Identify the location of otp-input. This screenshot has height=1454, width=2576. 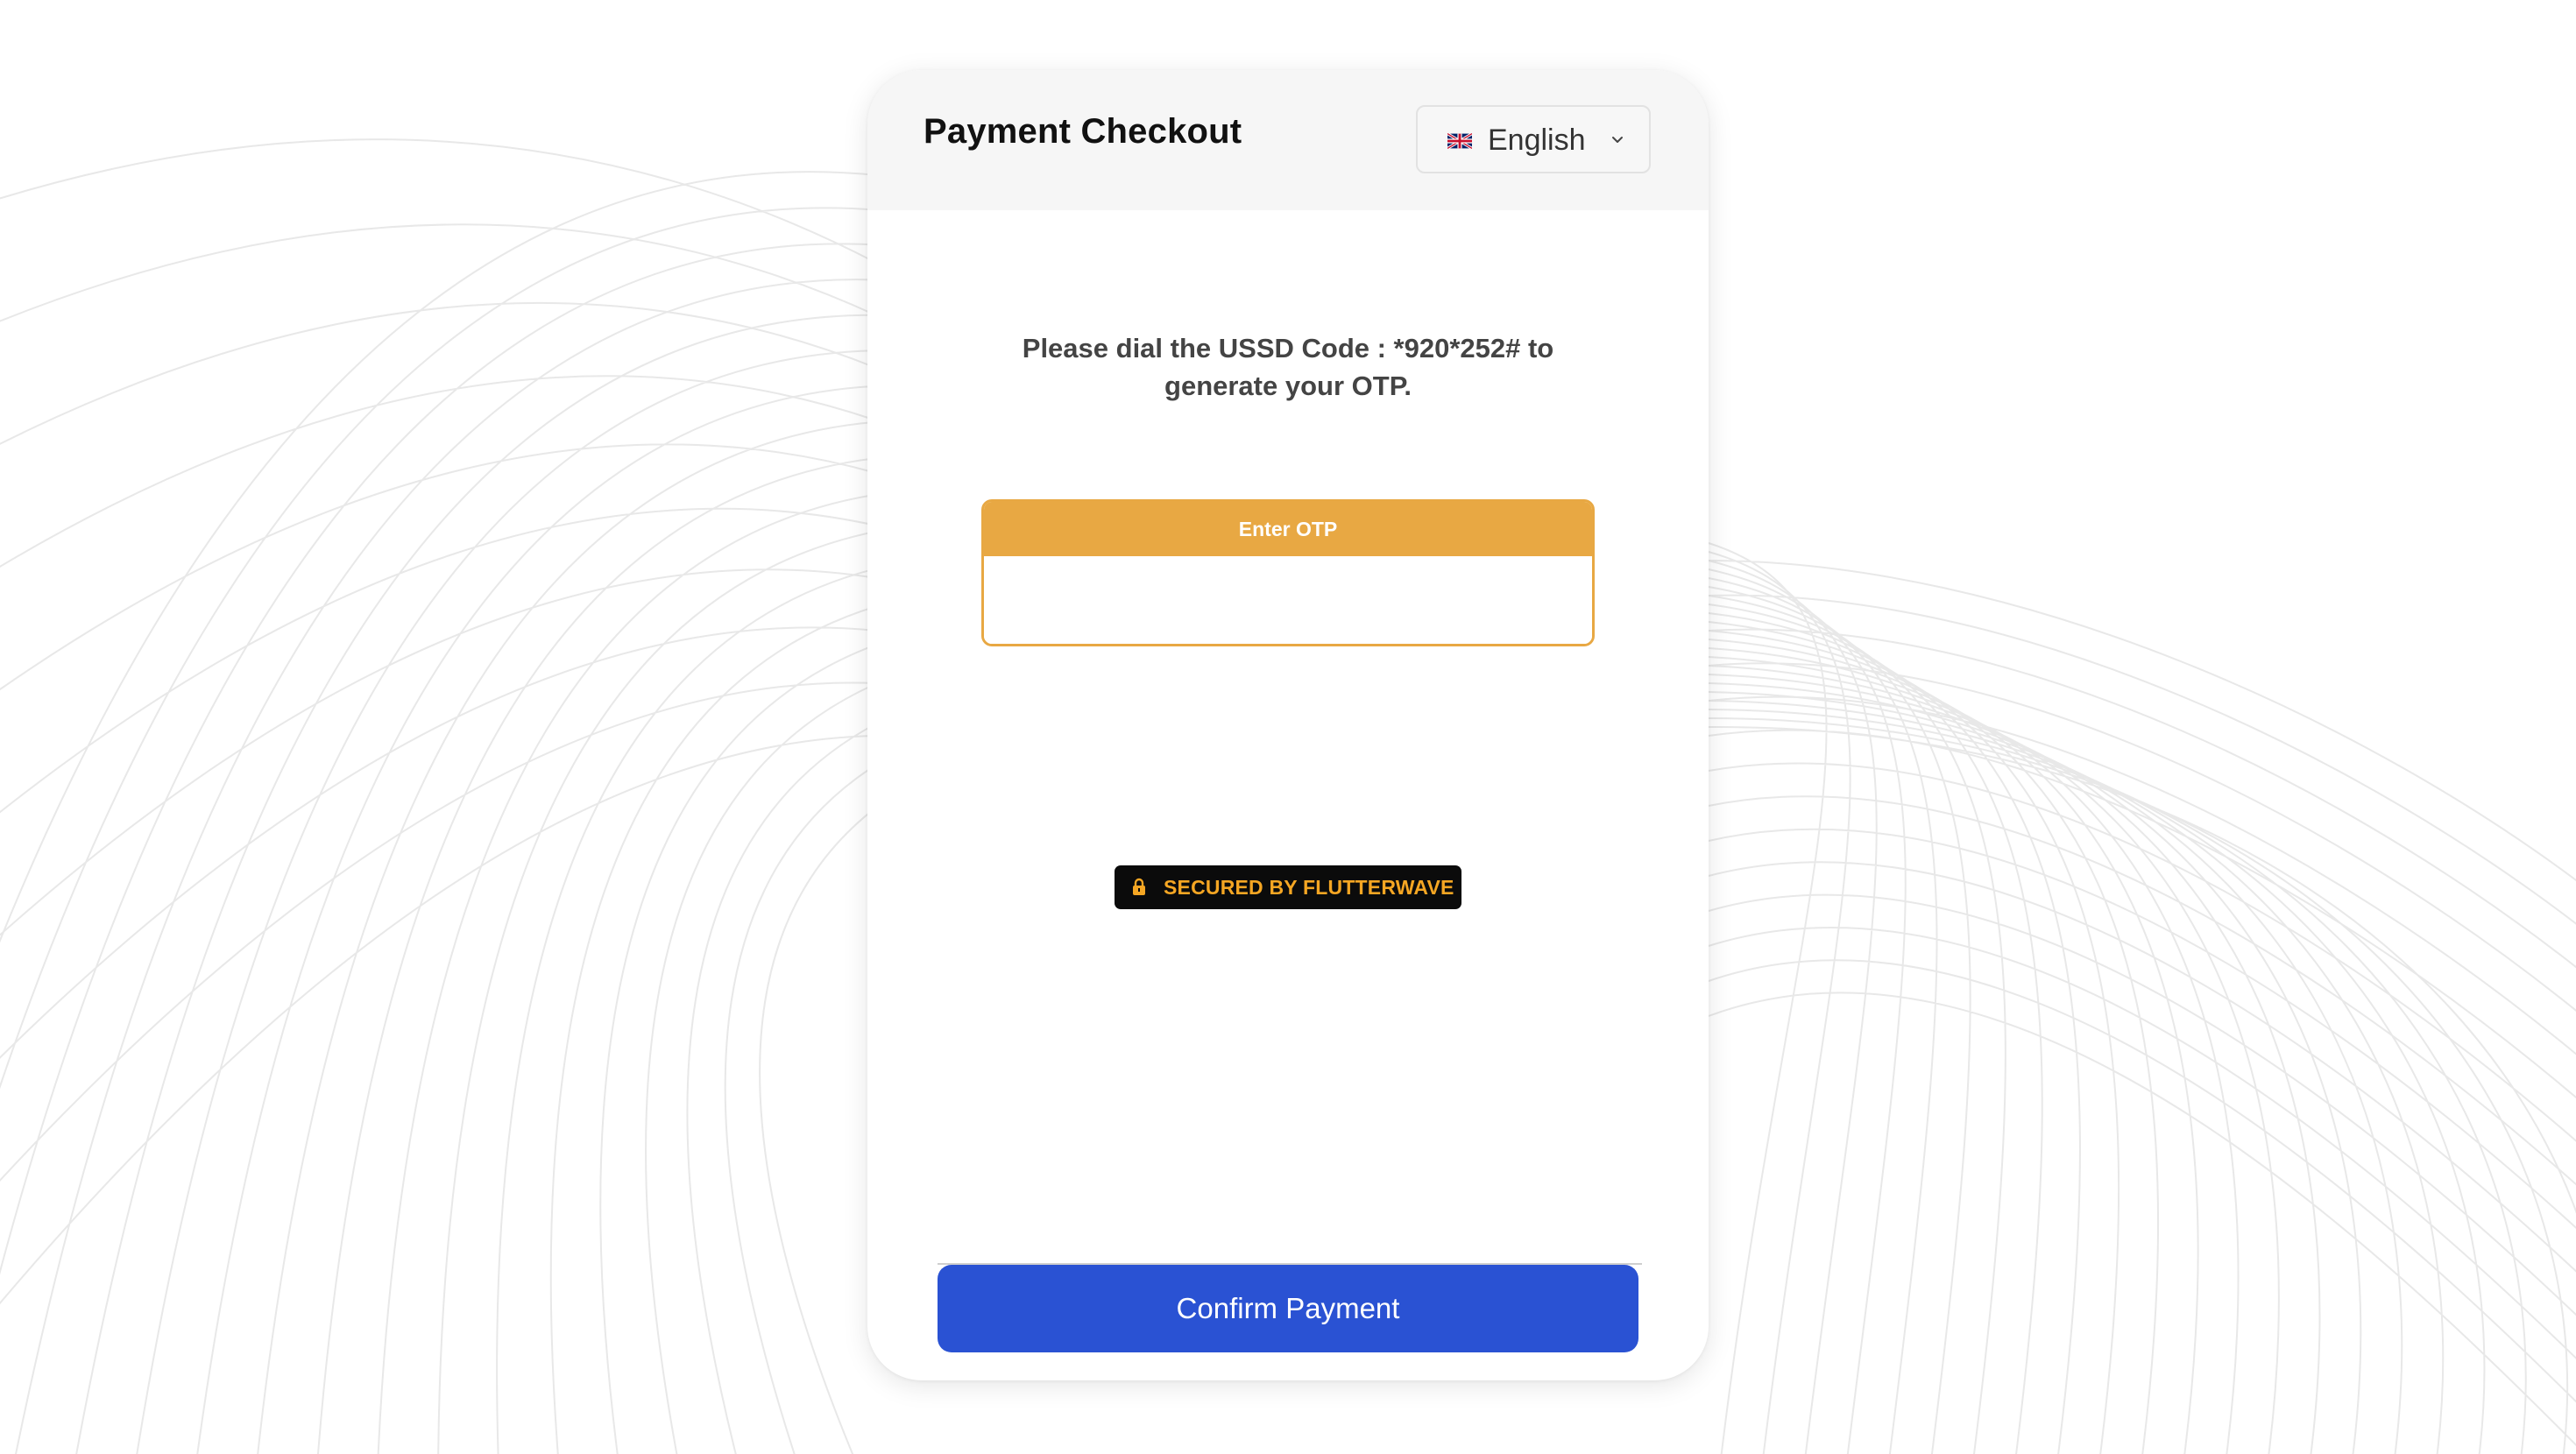
(1288, 600).